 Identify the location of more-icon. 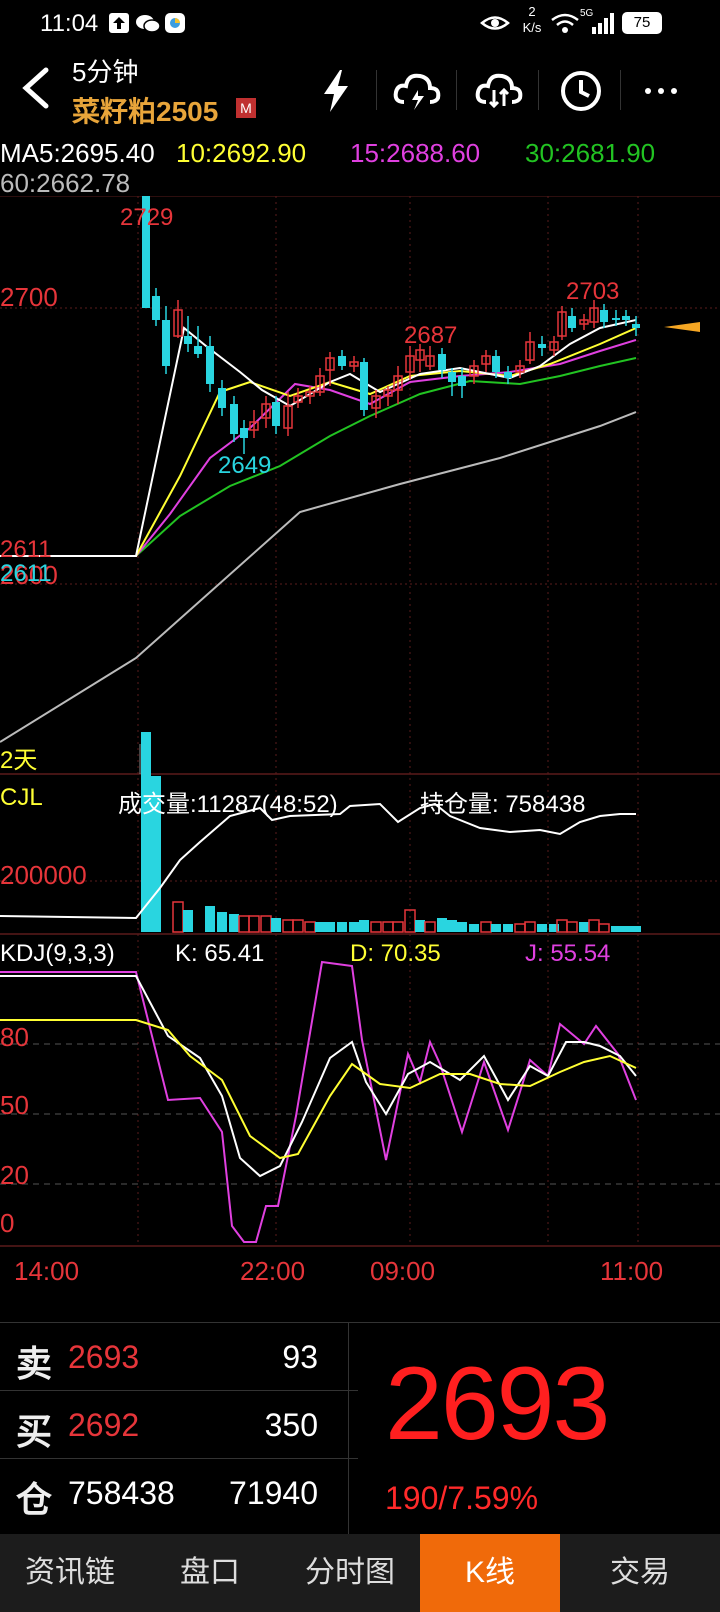
(661, 91).